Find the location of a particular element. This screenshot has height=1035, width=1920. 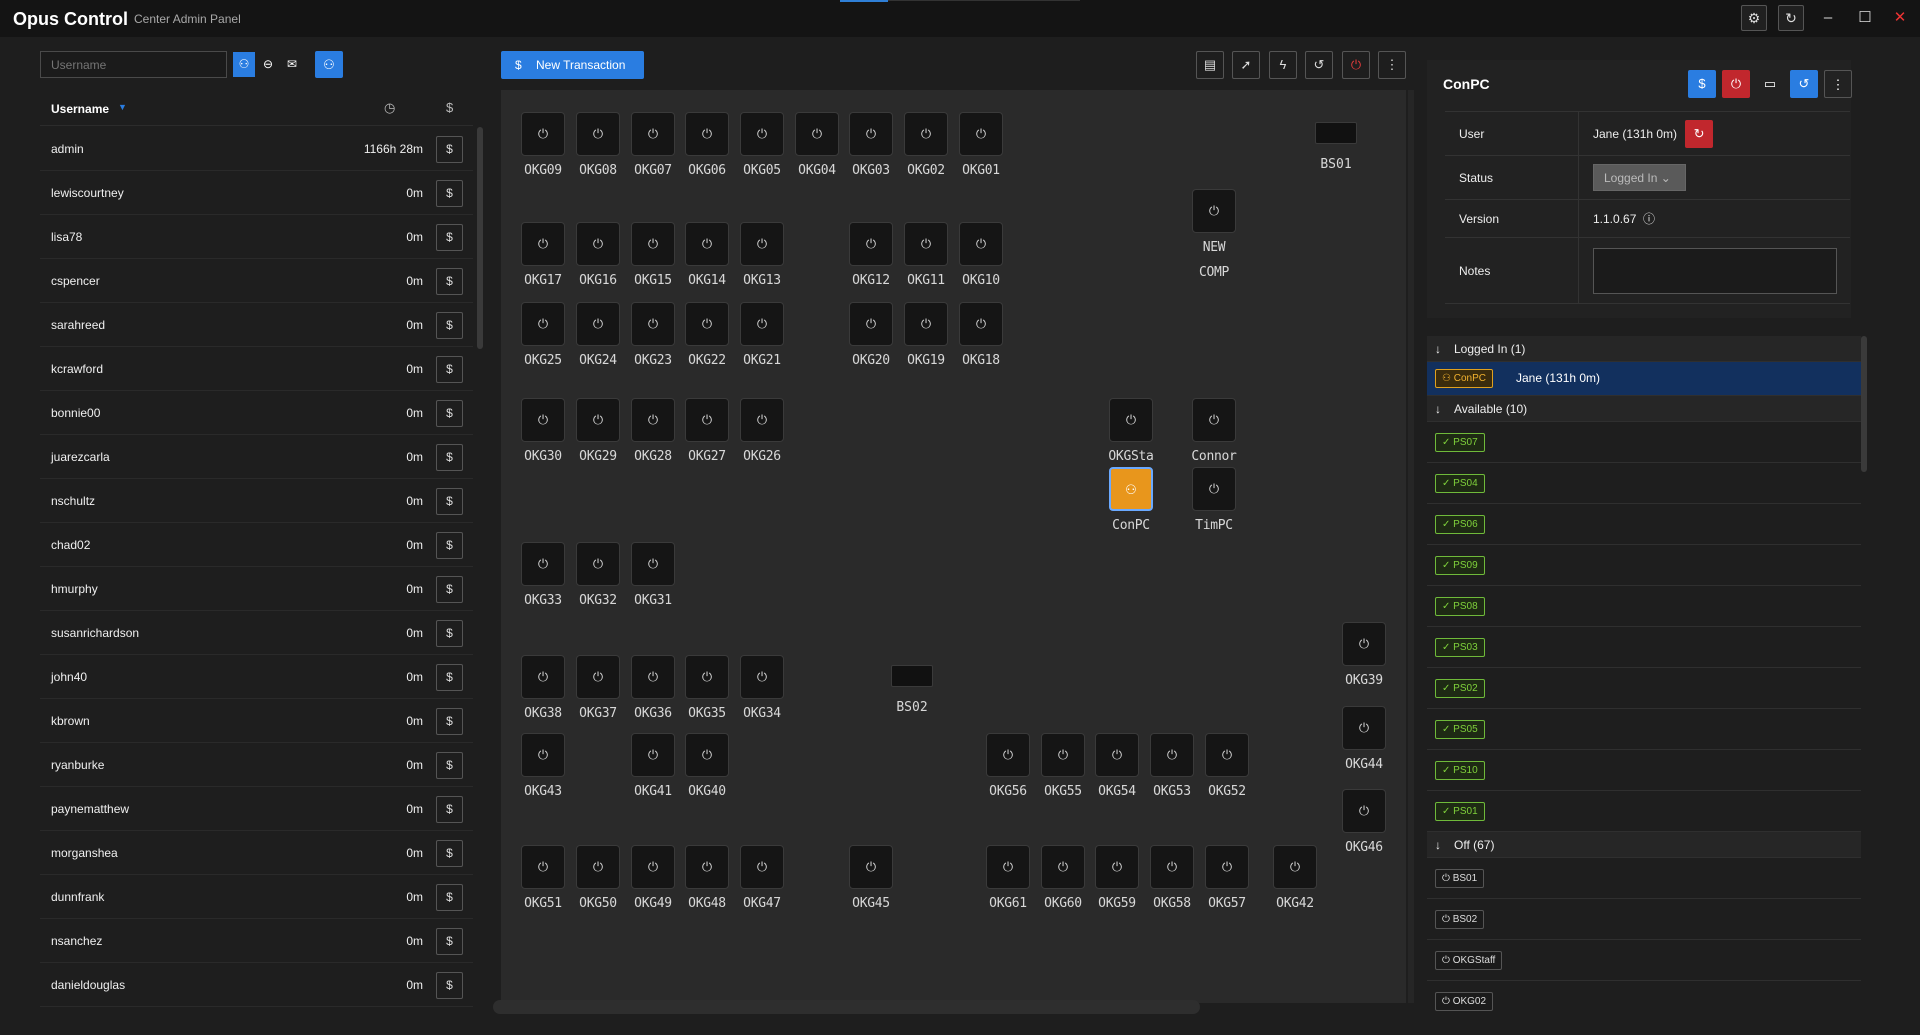

list-item: ✓ PS02 is located at coordinates (1644, 688).